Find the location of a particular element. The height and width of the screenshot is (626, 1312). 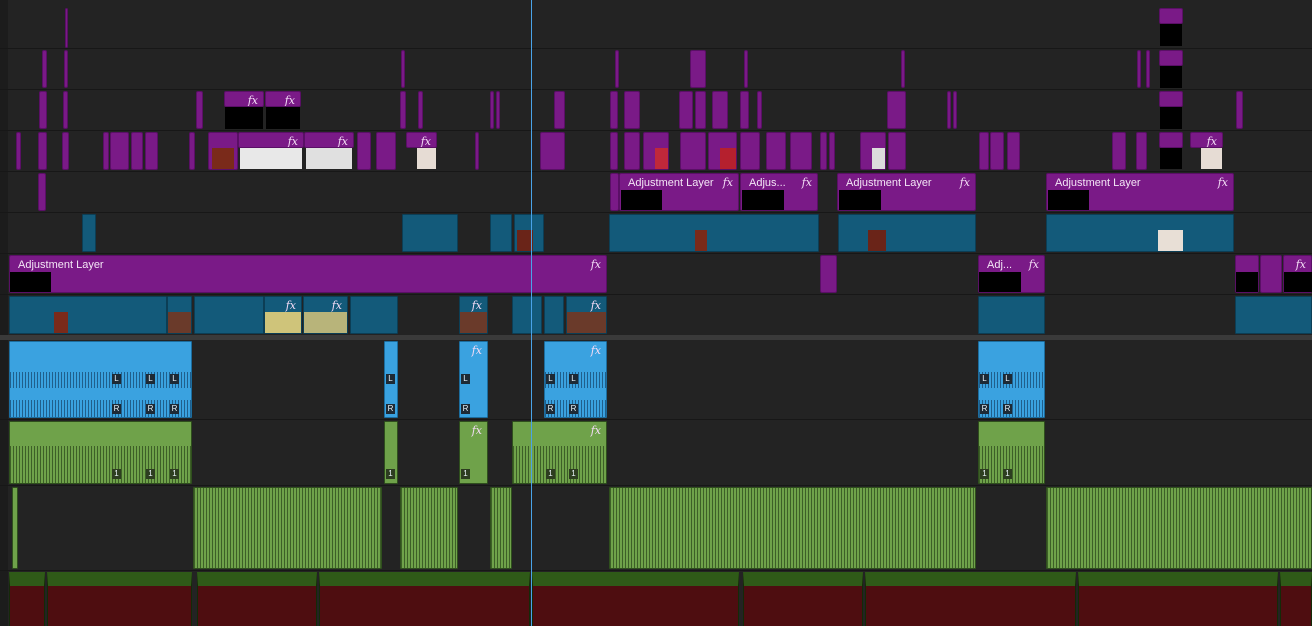

video-audio-divider is located at coordinates (656, 337).